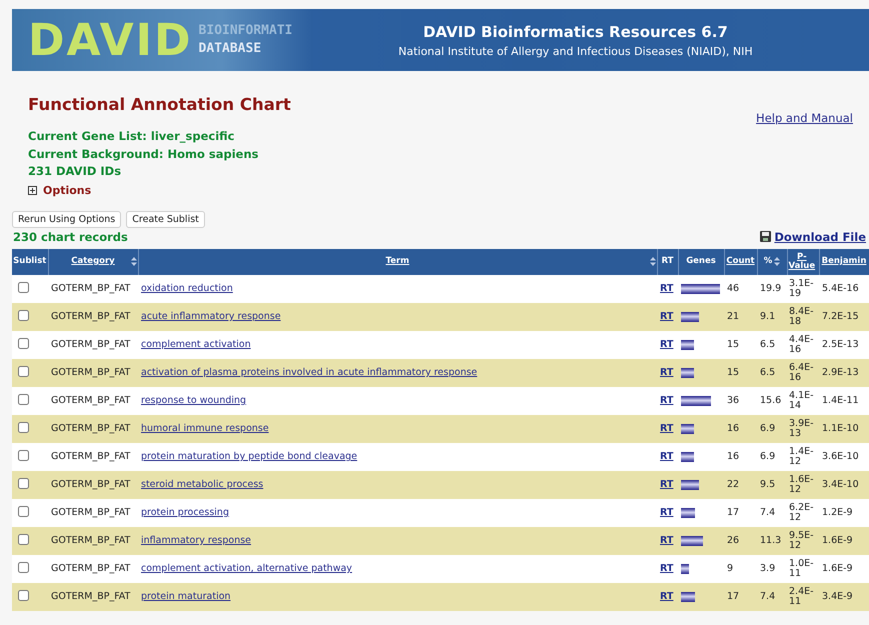 This screenshot has width=869, height=625. What do you see at coordinates (397, 261) in the screenshot?
I see `column-header: Term` at bounding box center [397, 261].